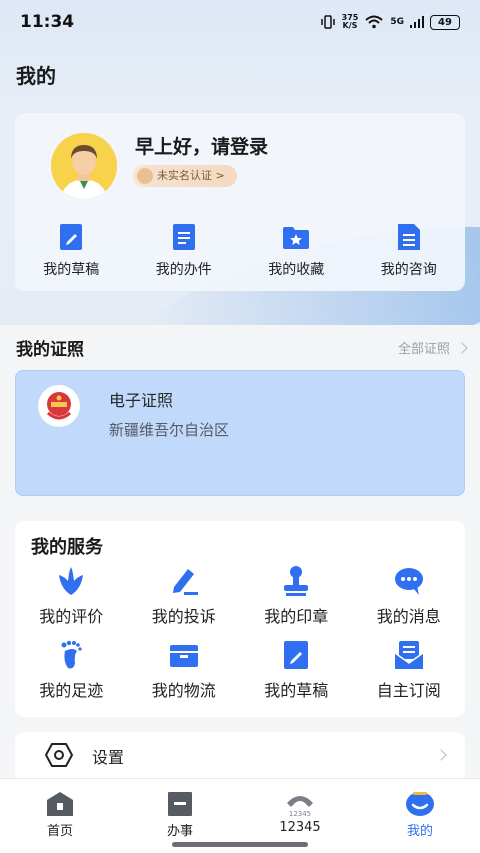  I want to click on affairs-icon, so click(180, 804).